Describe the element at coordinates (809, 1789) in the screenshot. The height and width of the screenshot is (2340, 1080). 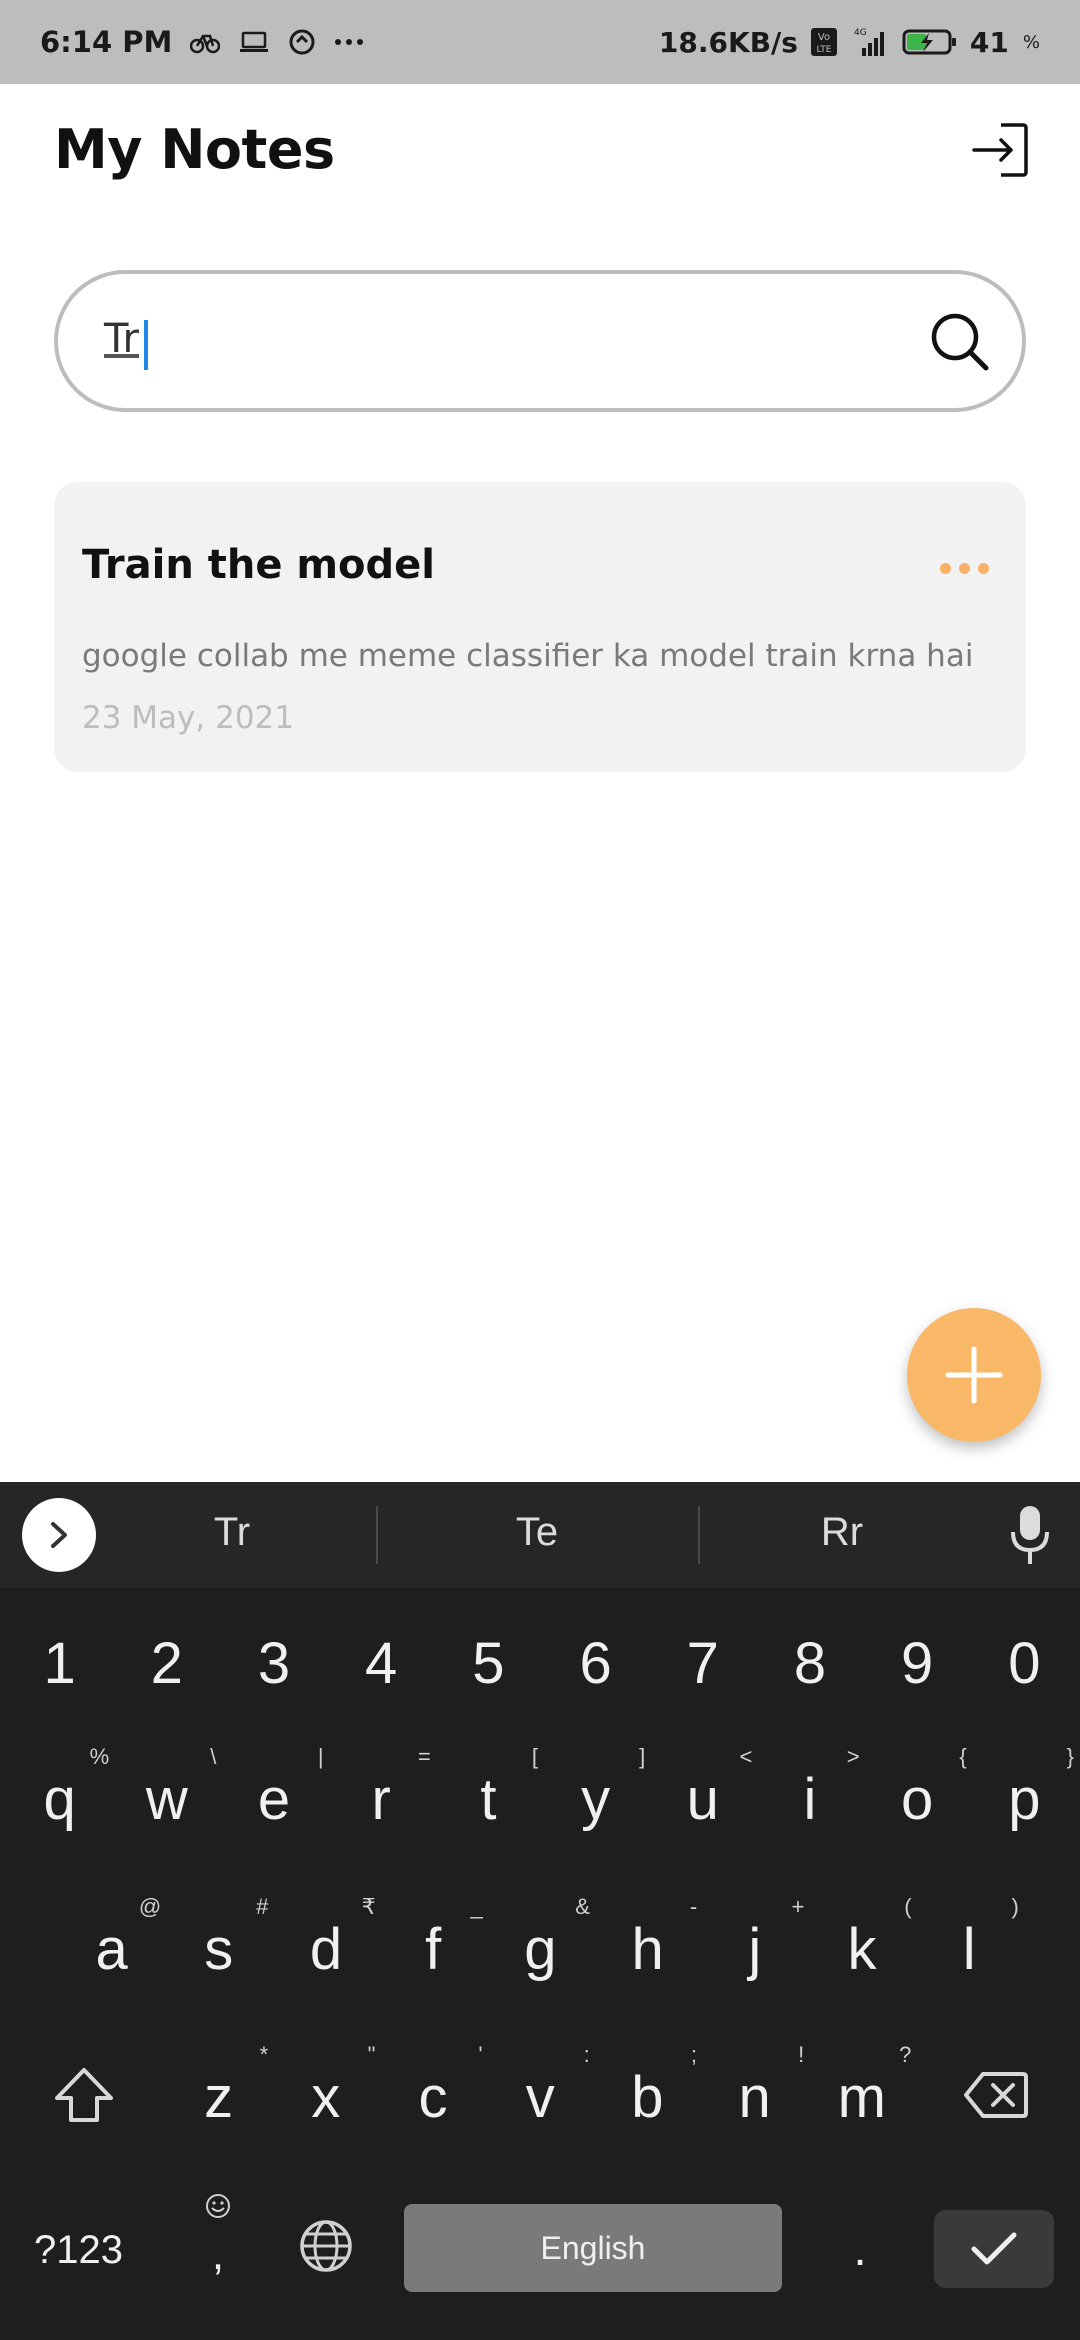
I see `key-i: > i` at that location.